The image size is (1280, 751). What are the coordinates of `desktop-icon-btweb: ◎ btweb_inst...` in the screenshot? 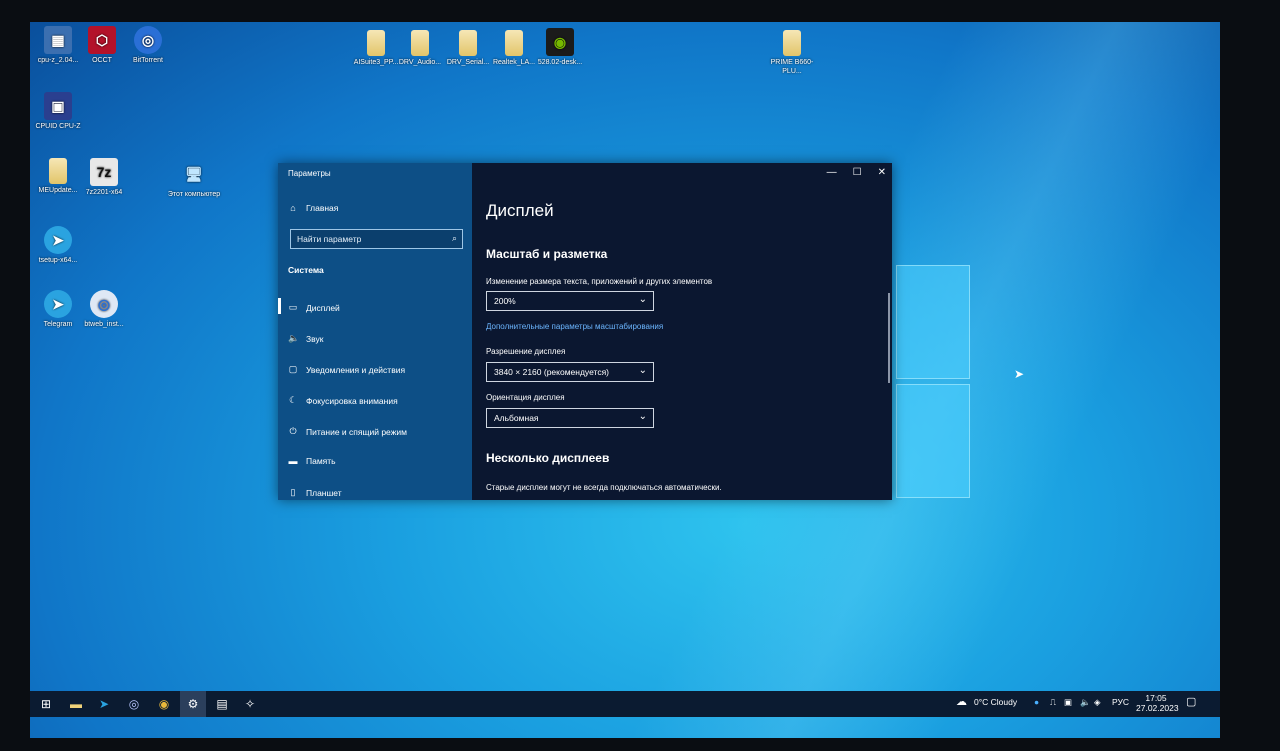 It's located at (104, 309).